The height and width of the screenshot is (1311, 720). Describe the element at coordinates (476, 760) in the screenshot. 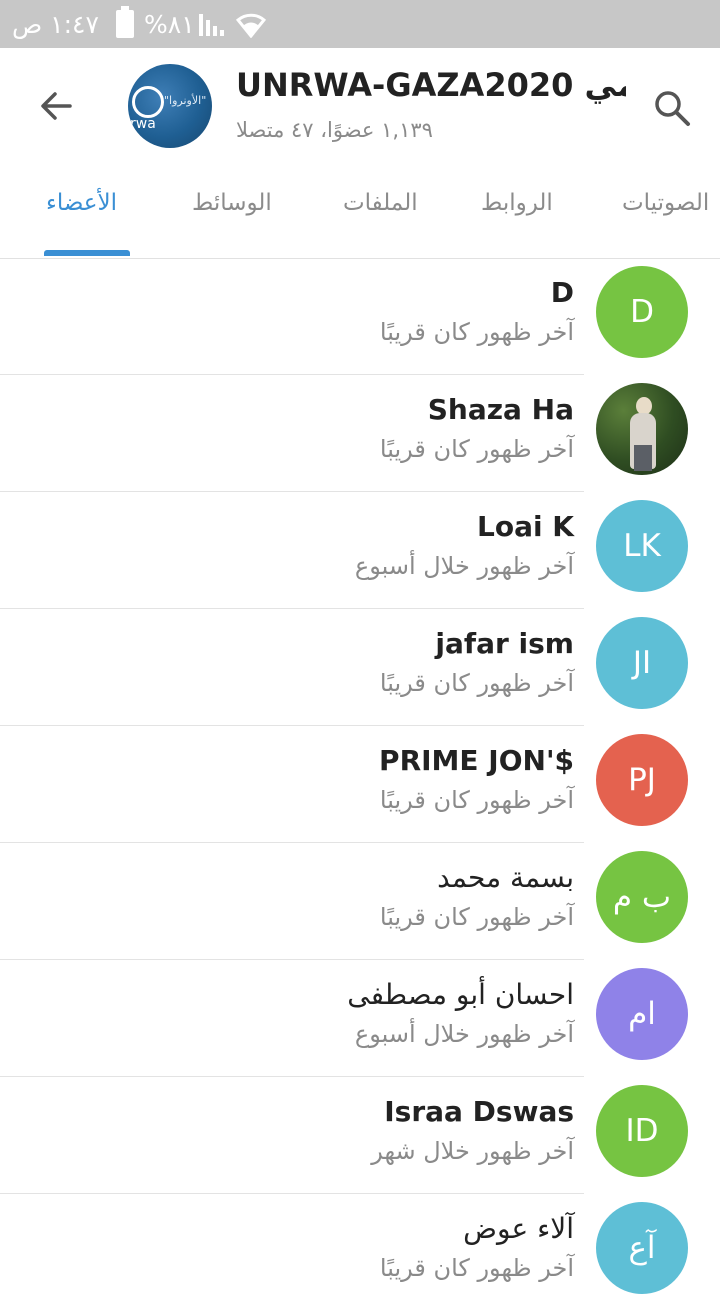

I see `member-name: PRIME JON'$` at that location.